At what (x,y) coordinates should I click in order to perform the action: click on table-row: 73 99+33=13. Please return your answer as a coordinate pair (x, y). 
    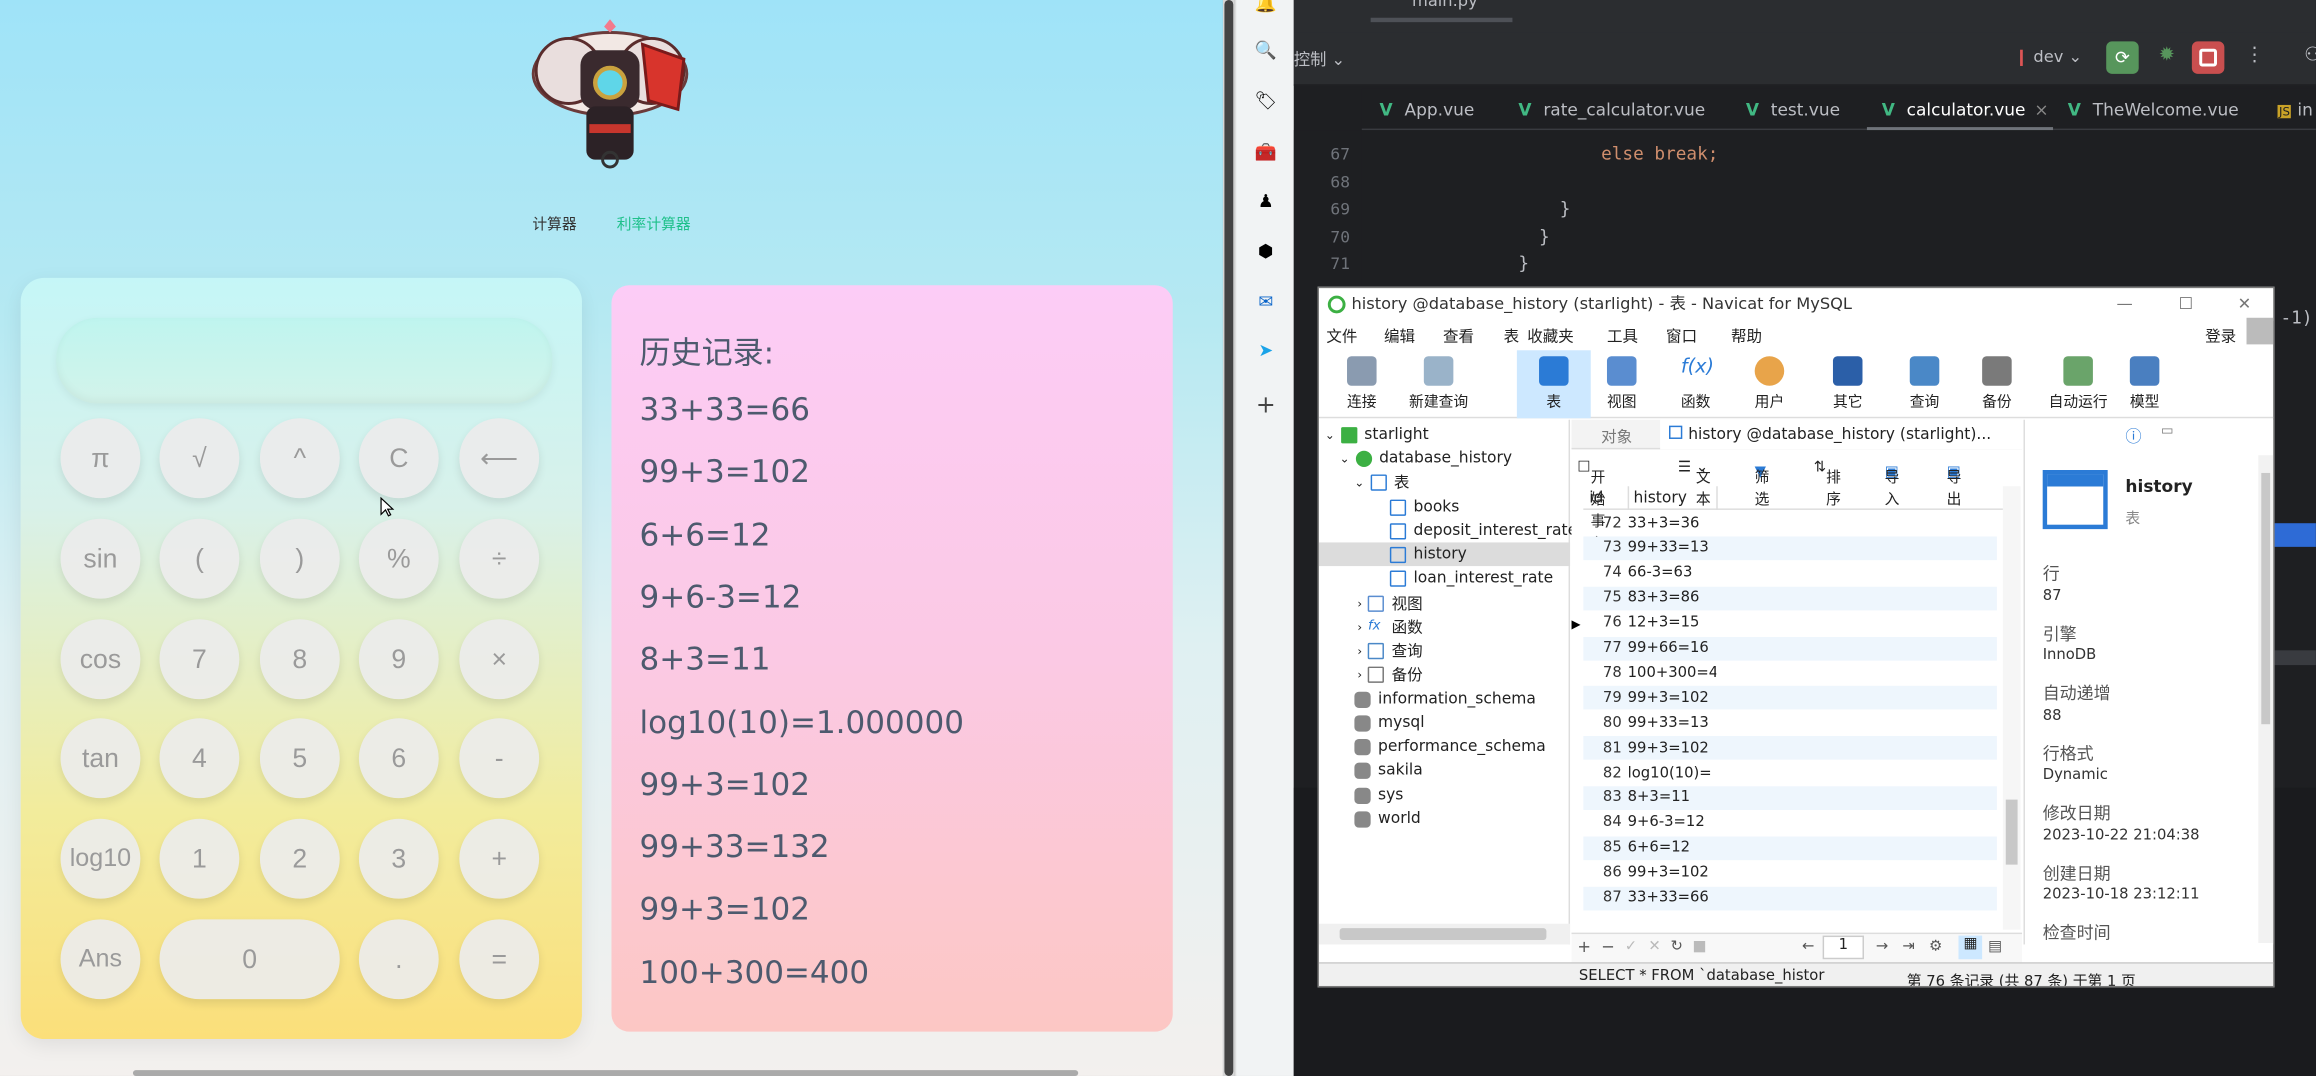
    Looking at the image, I should click on (1790, 548).